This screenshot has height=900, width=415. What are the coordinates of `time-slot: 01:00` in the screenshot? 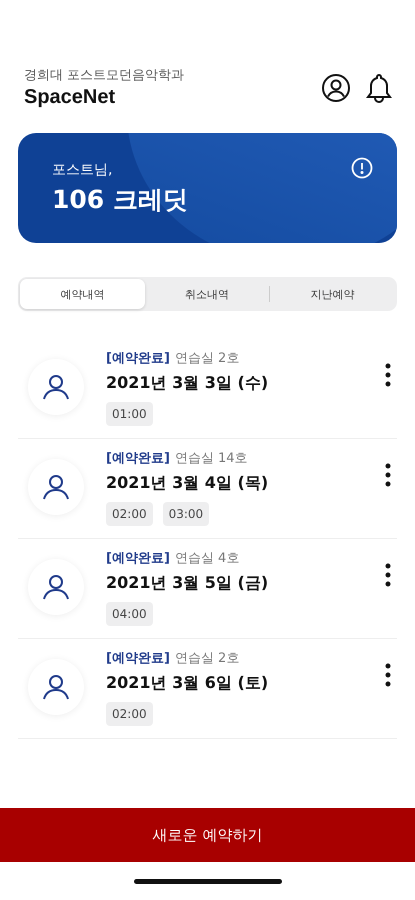 It's located at (129, 414).